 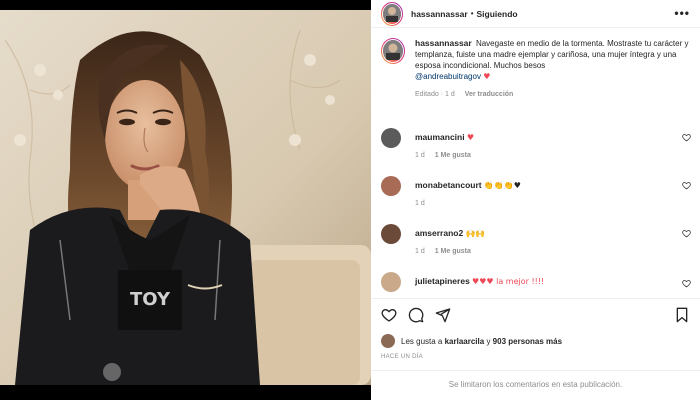 What do you see at coordinates (489, 94) in the screenshot?
I see `see-translation-button: Ver traducción` at bounding box center [489, 94].